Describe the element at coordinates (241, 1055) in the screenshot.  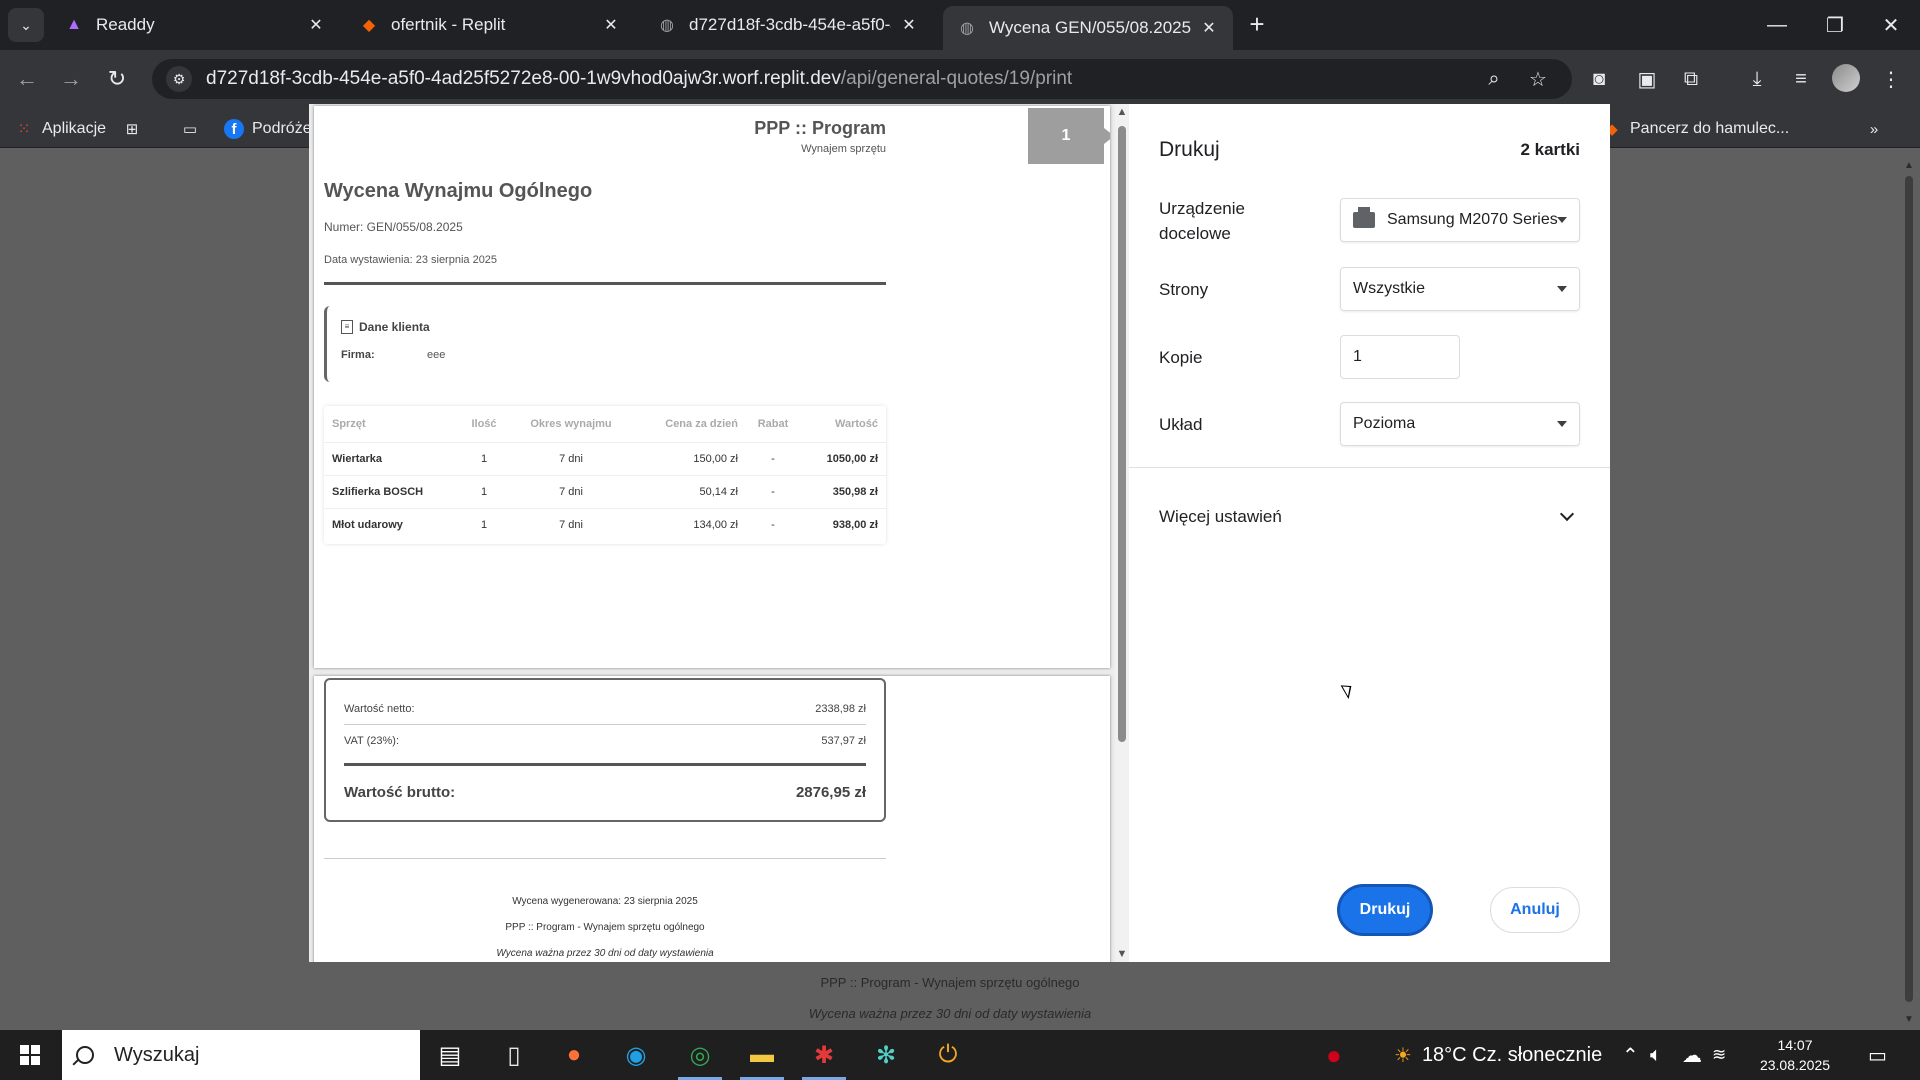
I see `taskbar-search: Wyszukaj` at that location.